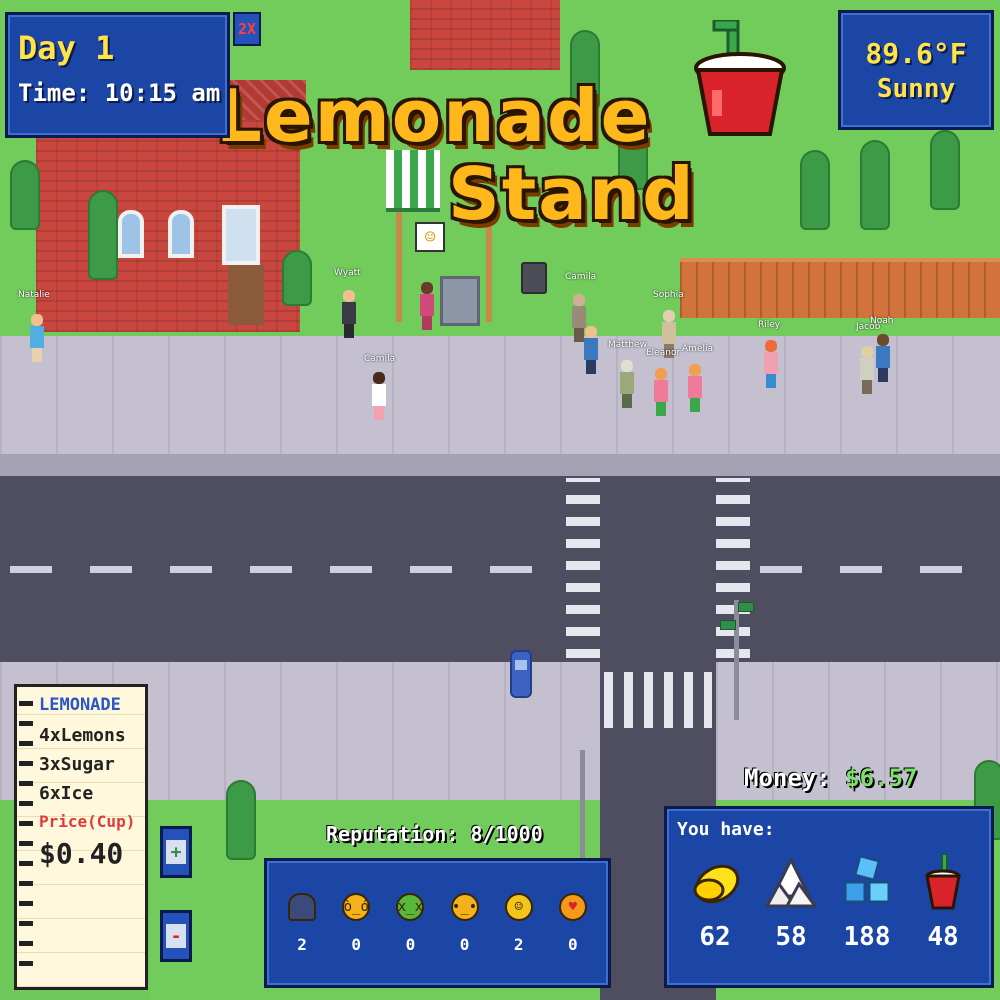  I want to click on street-sign-pole, so click(736, 660).